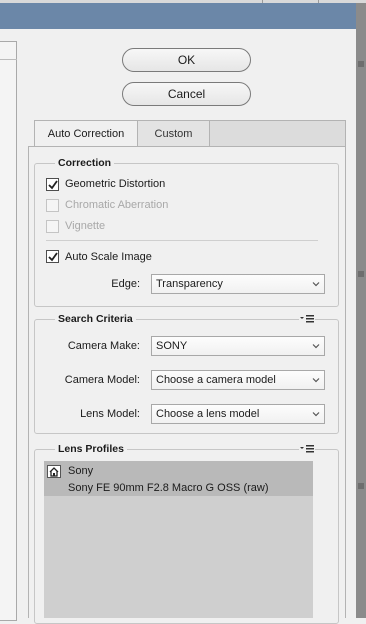 Image resolution: width=366 pixels, height=624 pixels. I want to click on dialog-titlebar, so click(178, 16).